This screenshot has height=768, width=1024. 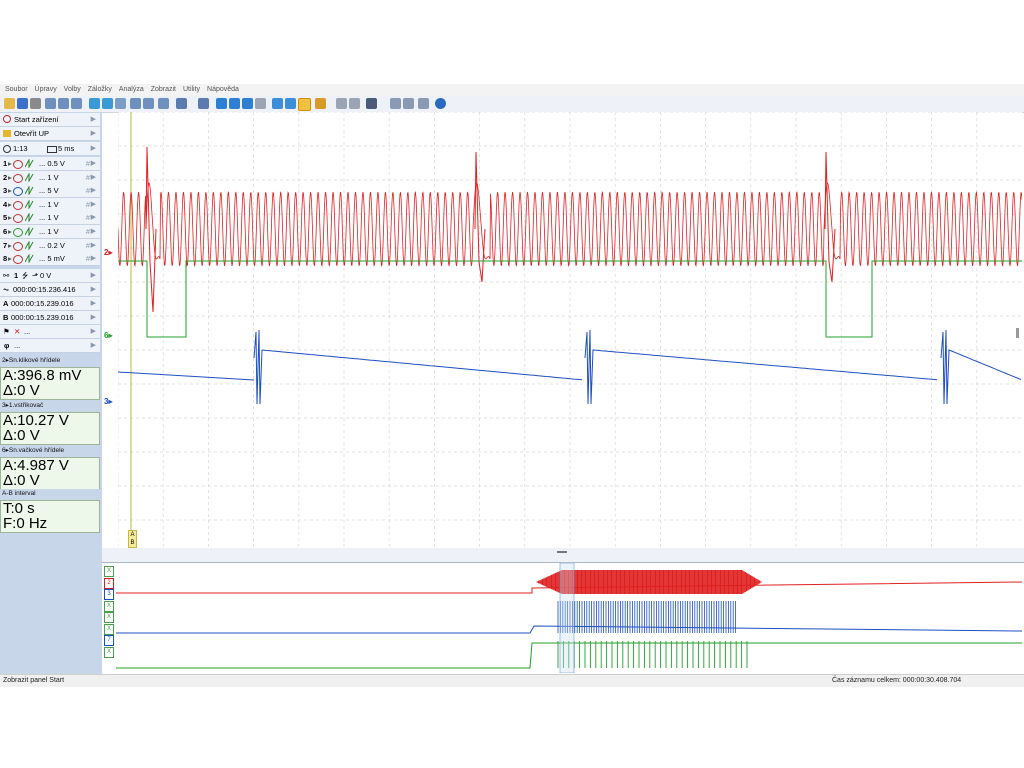 What do you see at coordinates (109, 594) in the screenshot?
I see `overview-channel-tag: 3` at bounding box center [109, 594].